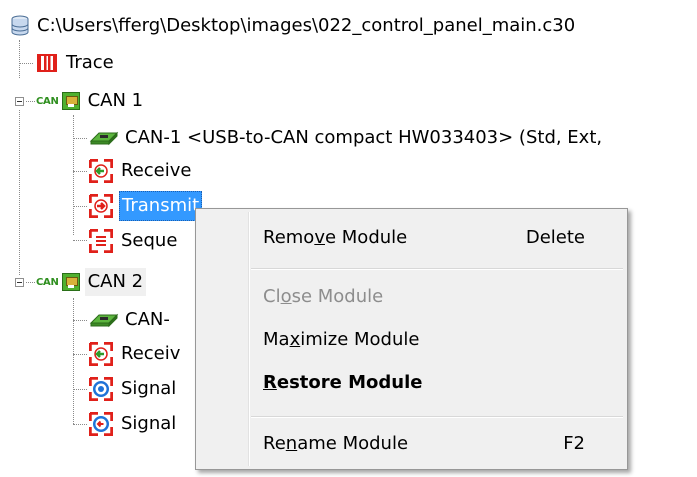  Describe the element at coordinates (323, 296) in the screenshot. I see `menu-item-label: Close Module` at that location.